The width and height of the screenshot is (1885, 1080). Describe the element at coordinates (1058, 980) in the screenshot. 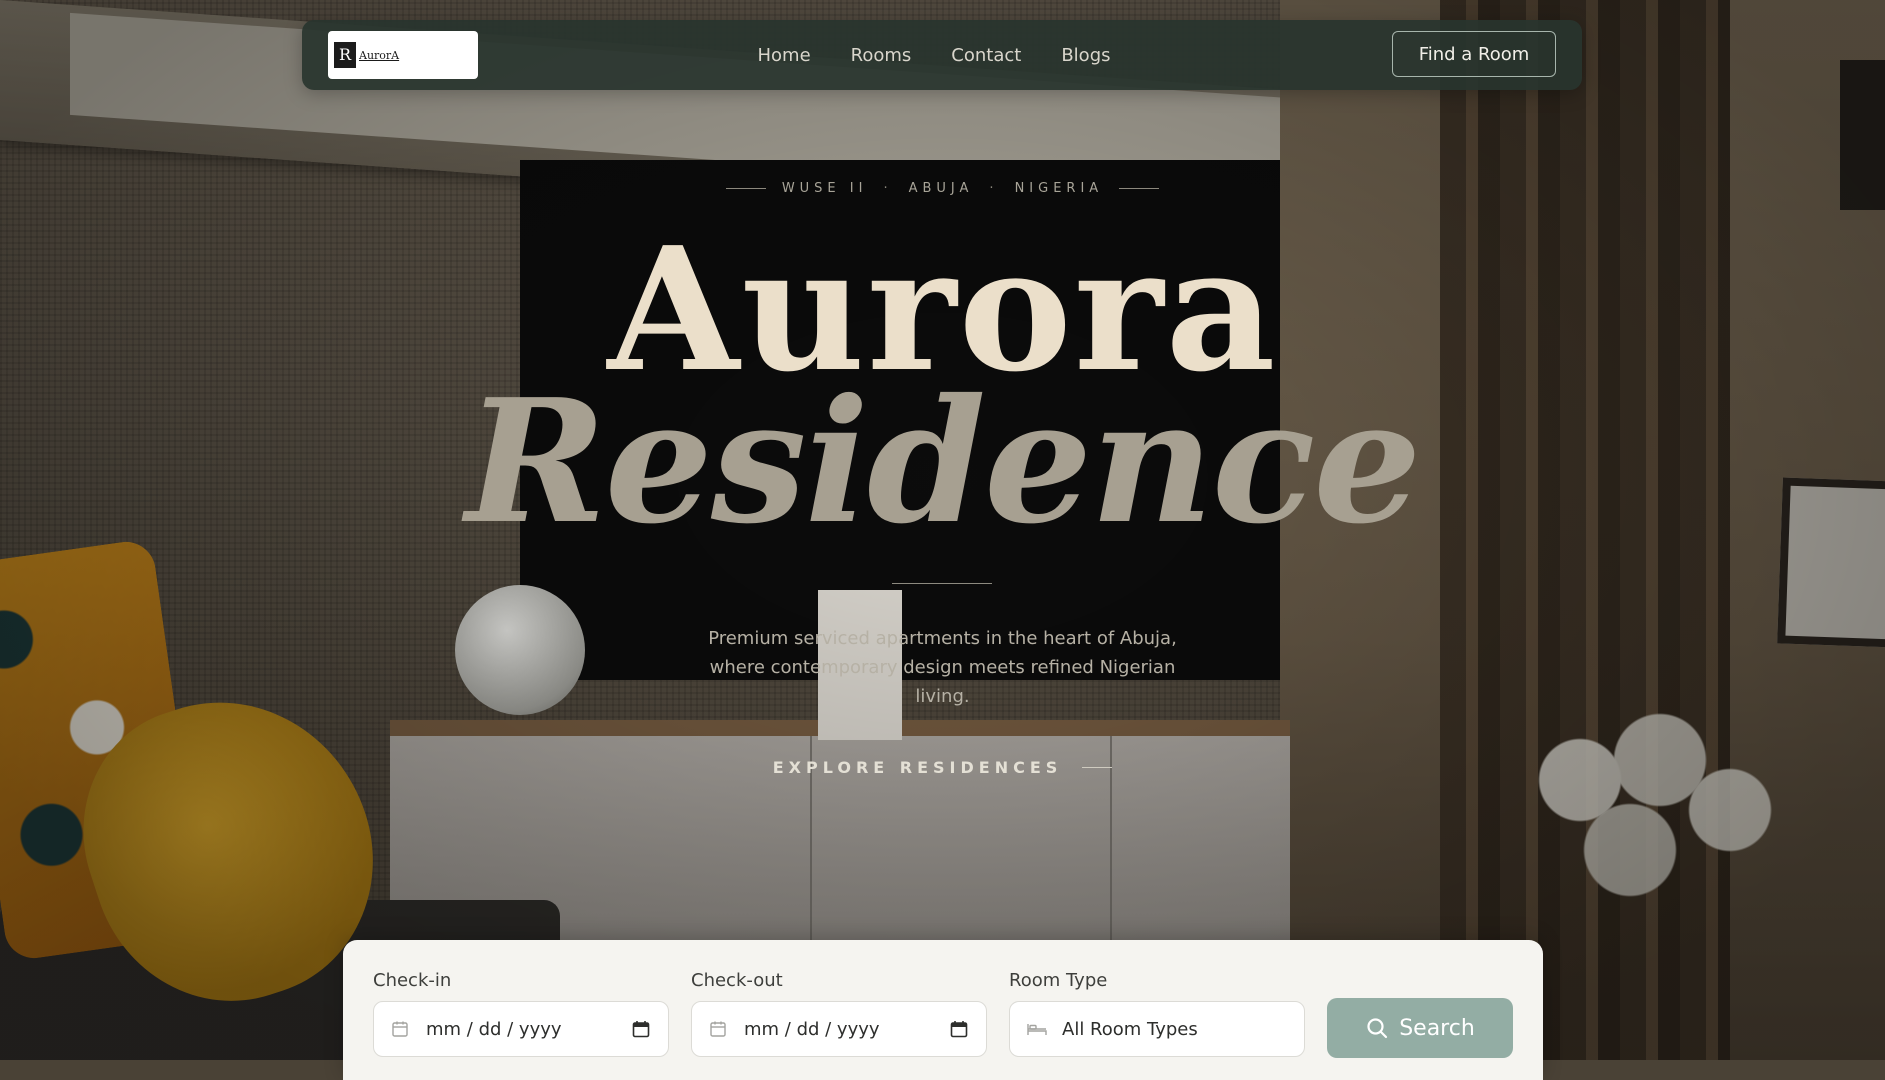

I see `room-type-label: Room Type` at that location.